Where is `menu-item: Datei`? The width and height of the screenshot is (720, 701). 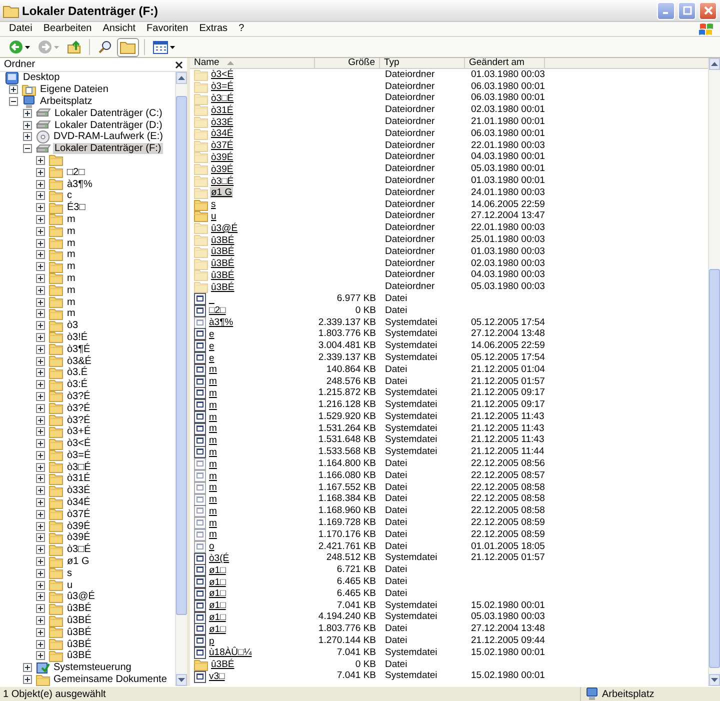
menu-item: Datei is located at coordinates (21, 29).